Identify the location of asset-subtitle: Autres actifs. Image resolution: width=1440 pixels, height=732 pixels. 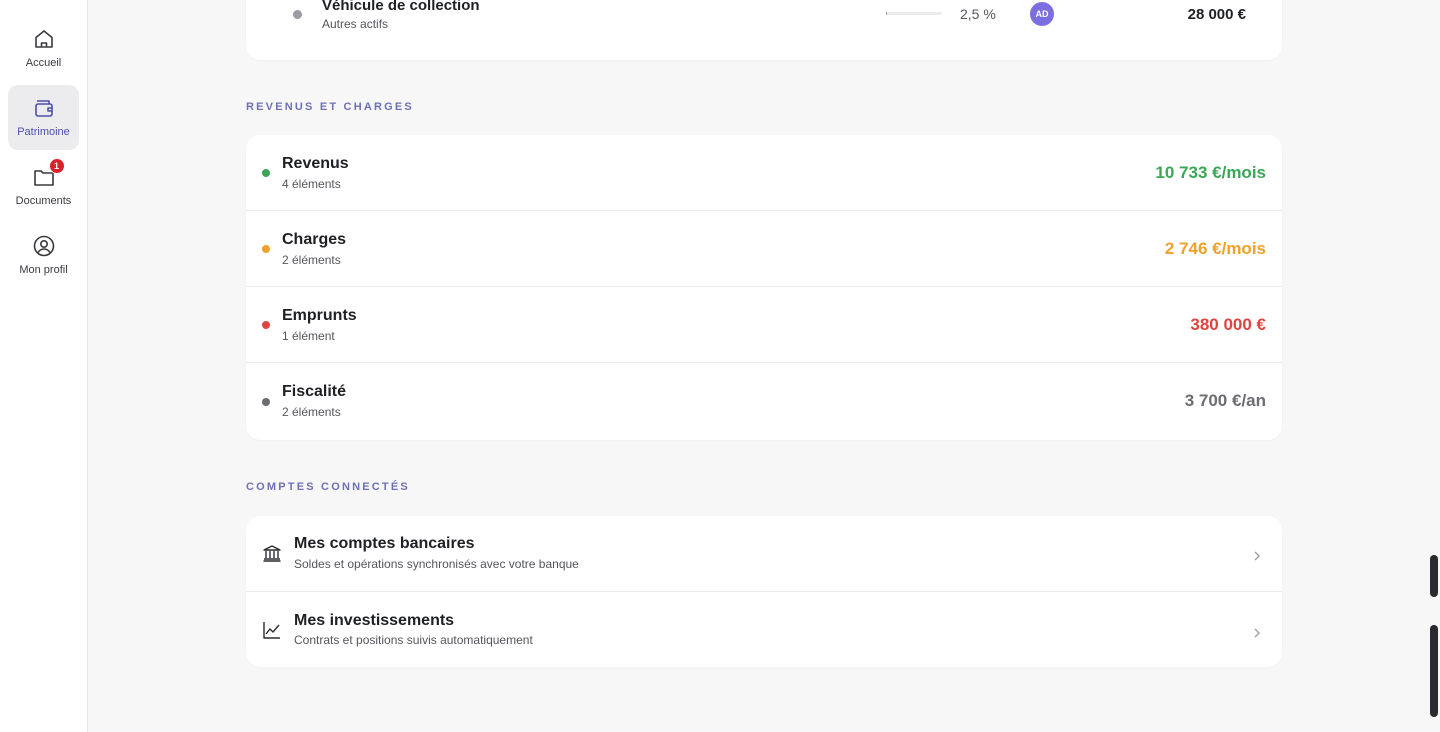
(355, 24).